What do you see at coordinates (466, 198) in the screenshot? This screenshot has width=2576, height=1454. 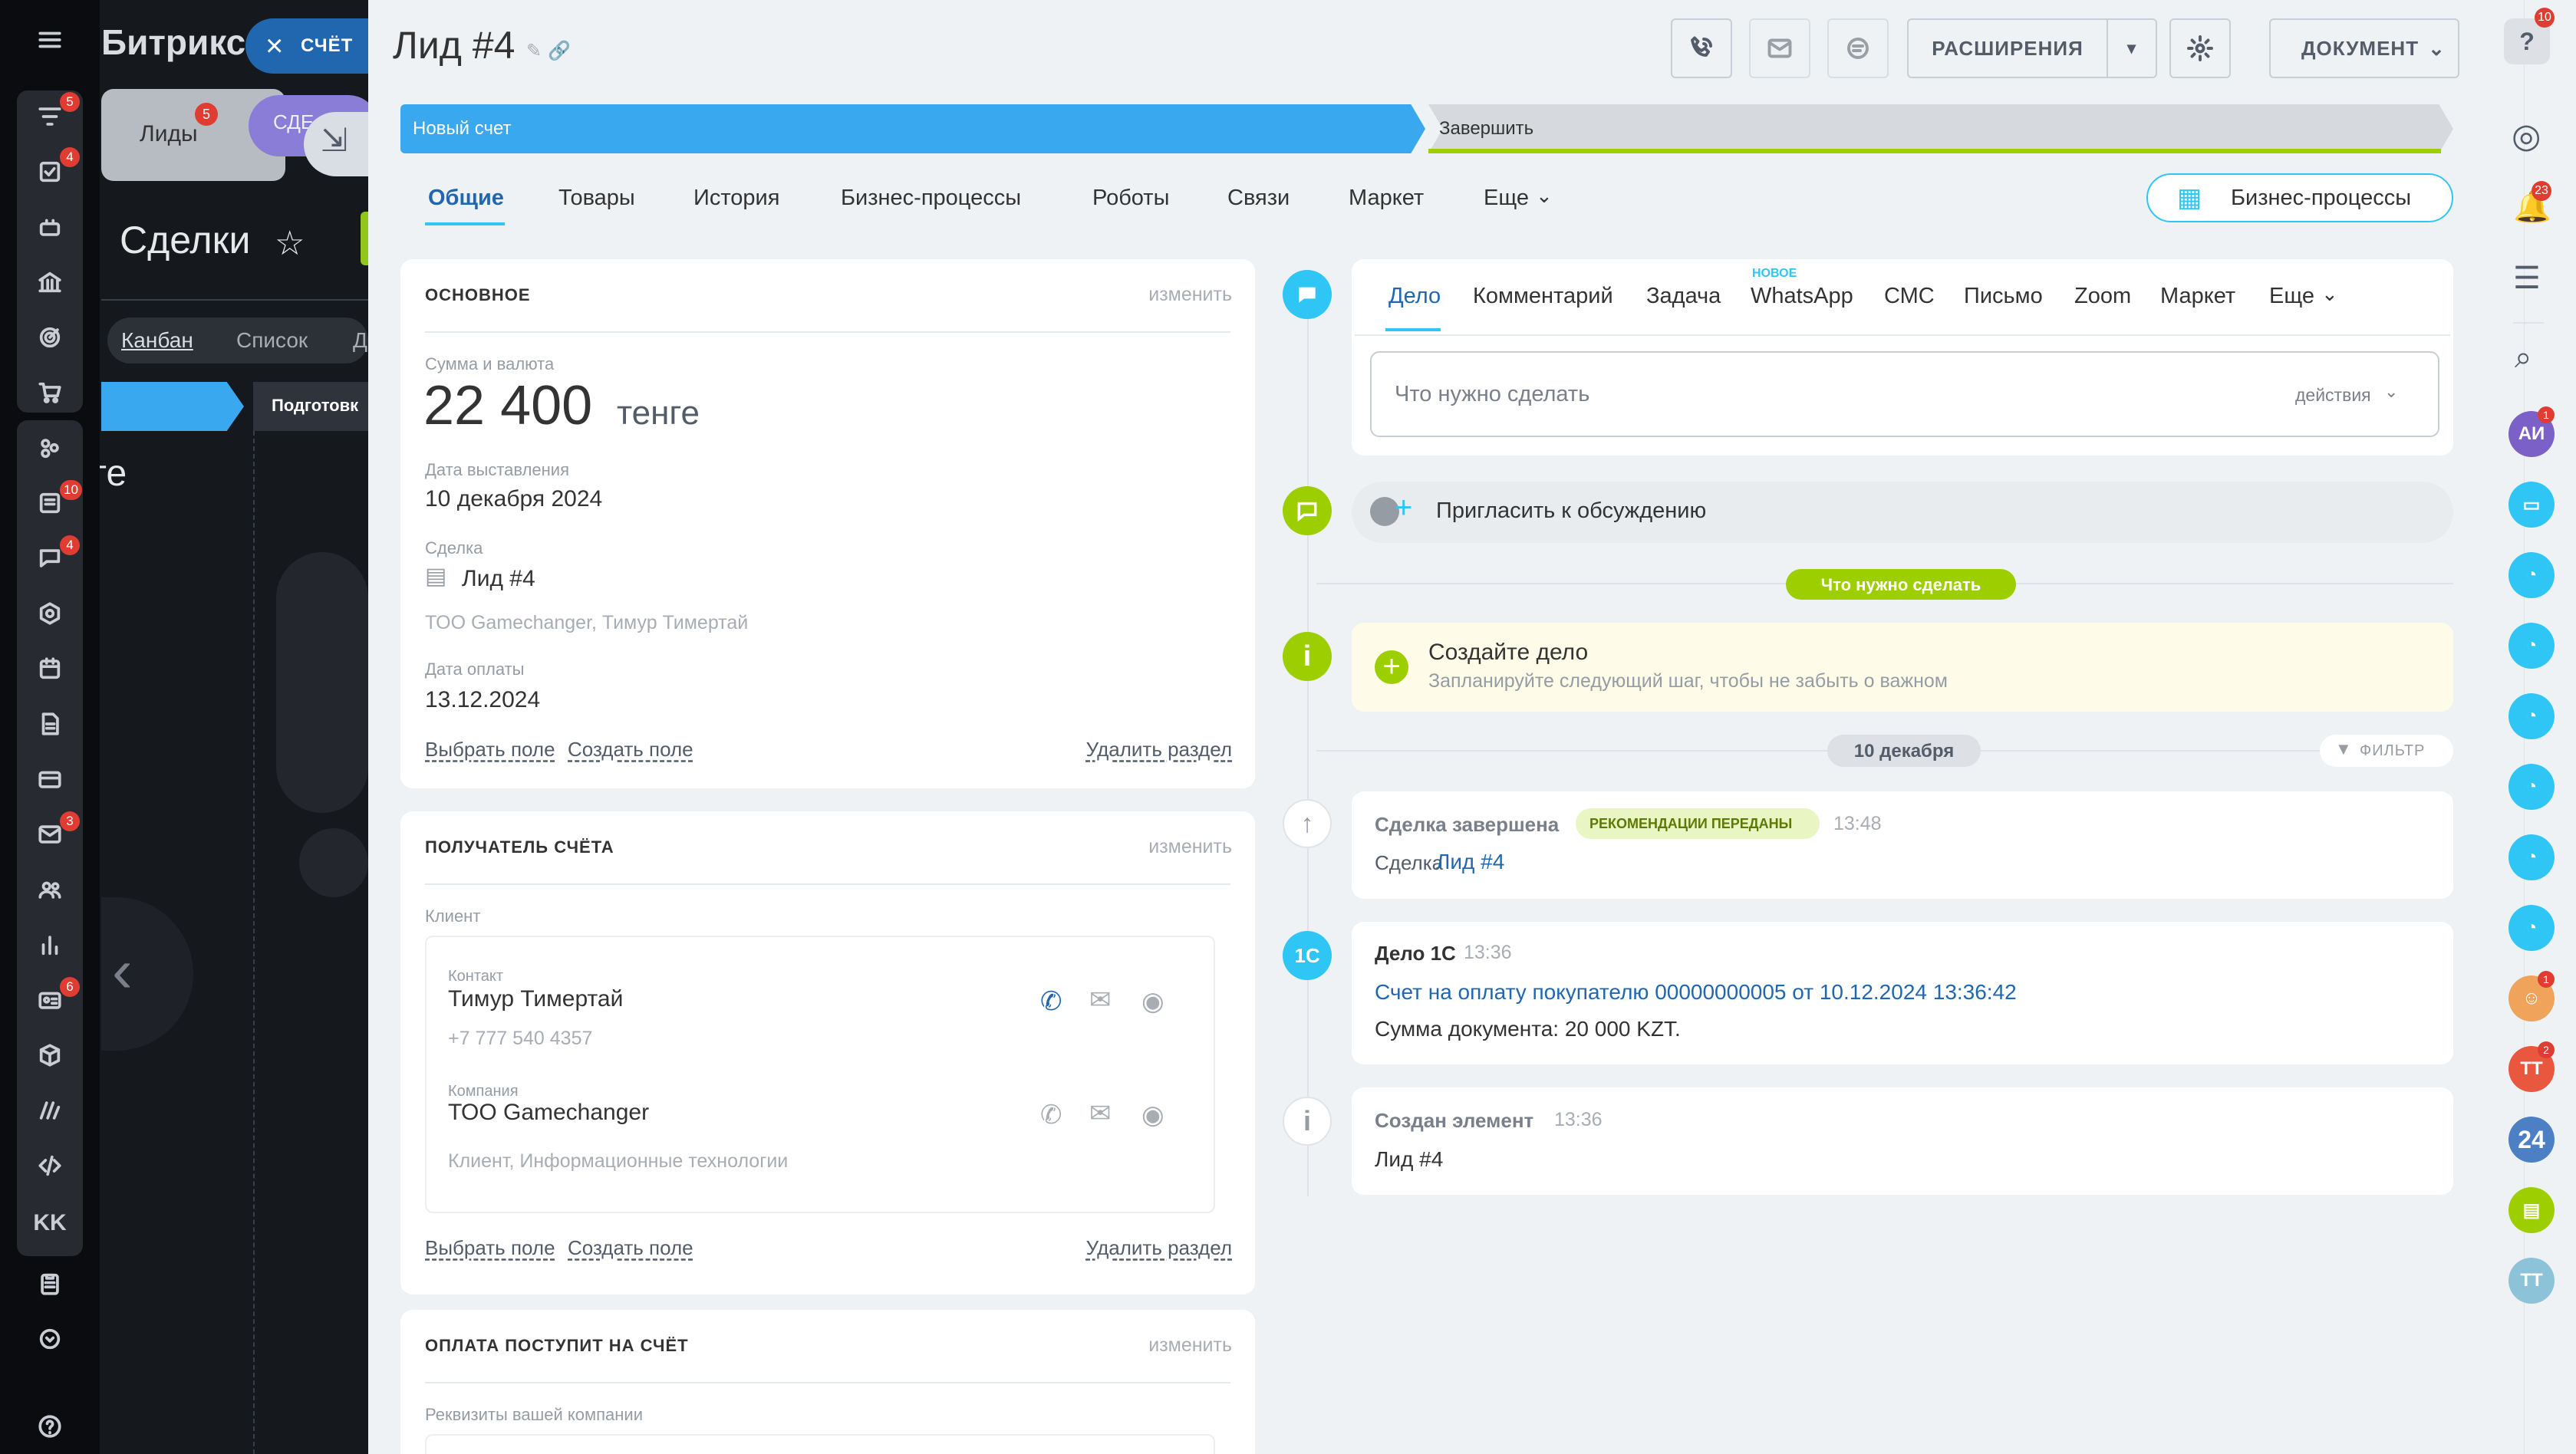 I see `tab-general: Общие` at bounding box center [466, 198].